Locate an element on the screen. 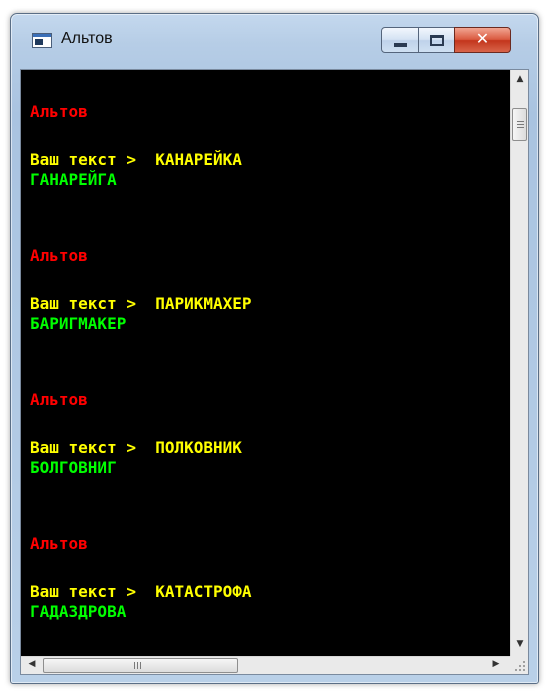 The height and width of the screenshot is (700, 553). scroll-up-icon: ▲ is located at coordinates (520, 79).